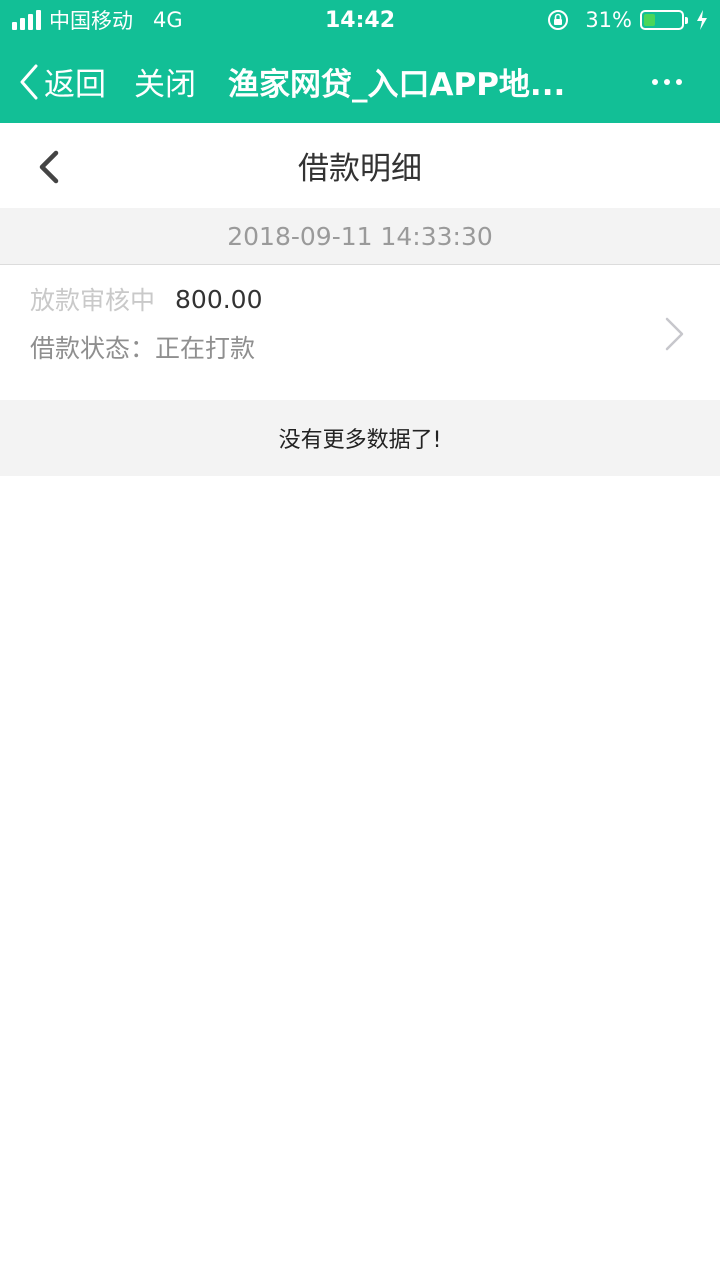 The width and height of the screenshot is (720, 1280). I want to click on record-state-label: 借款状态：, so click(93, 348).